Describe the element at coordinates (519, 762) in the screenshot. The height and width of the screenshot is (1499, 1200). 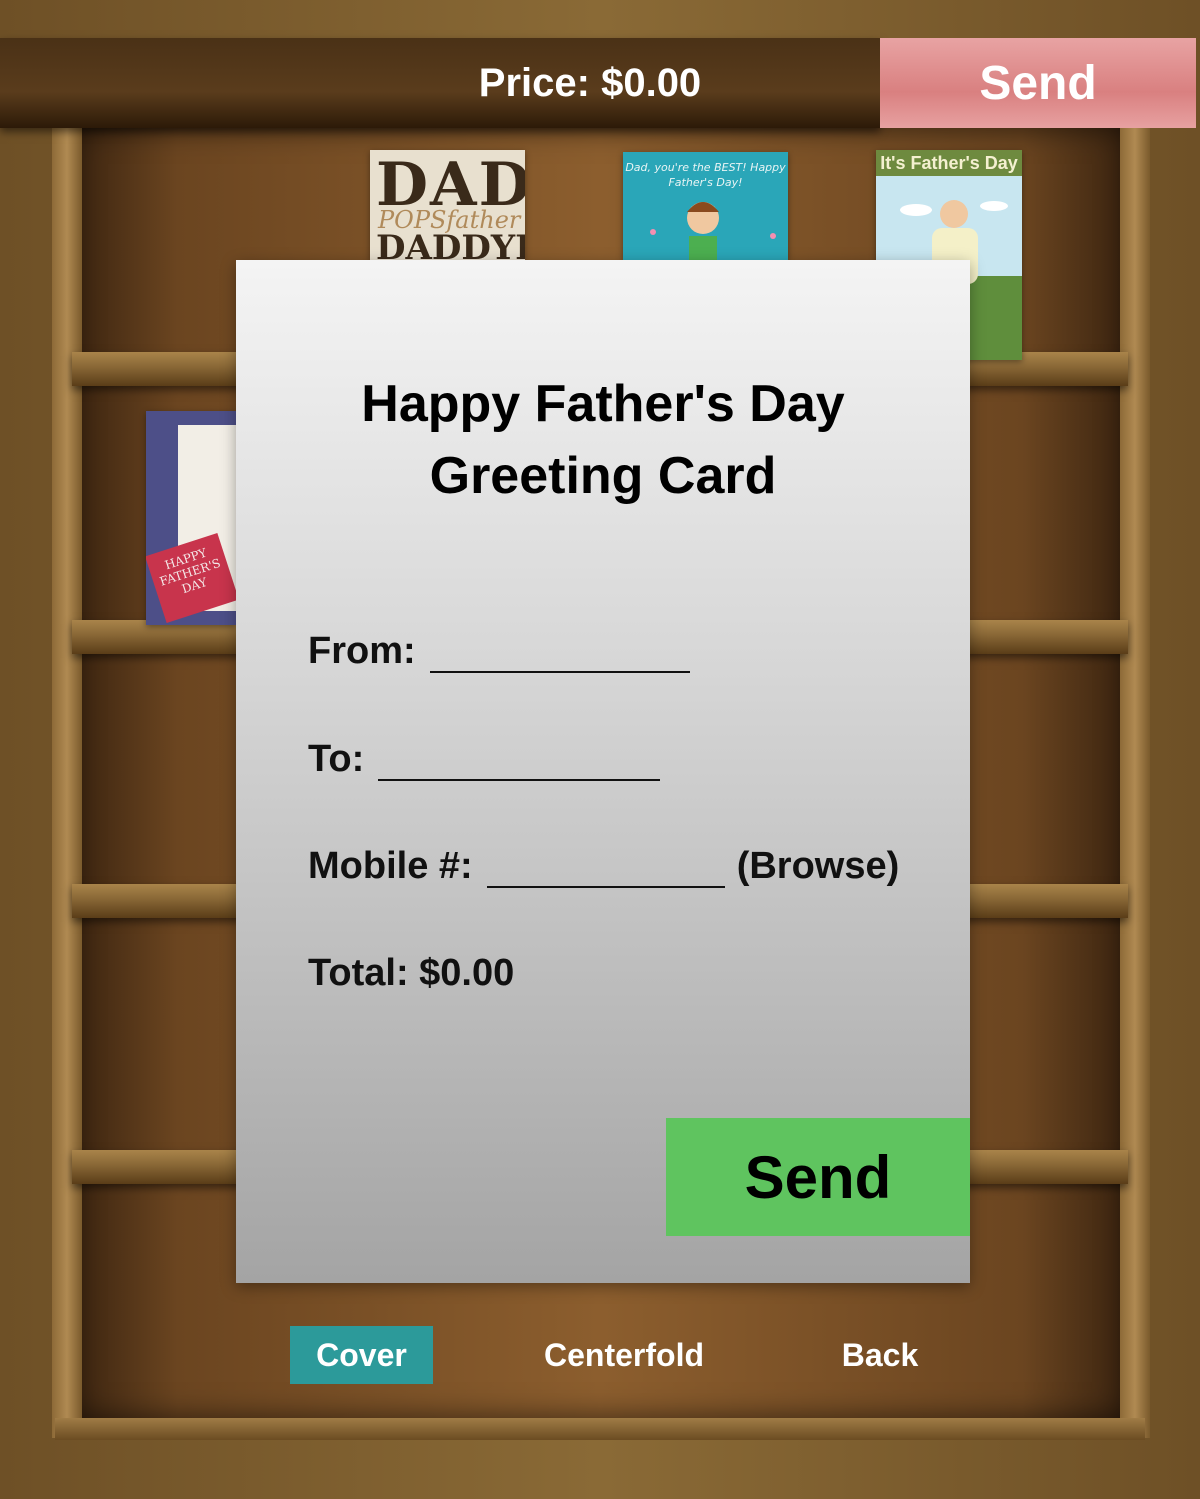
I see `to-field` at that location.